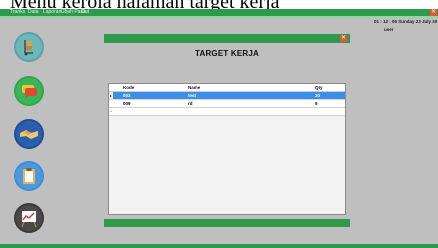  I want to click on panel-close-button: ×, so click(343, 38).